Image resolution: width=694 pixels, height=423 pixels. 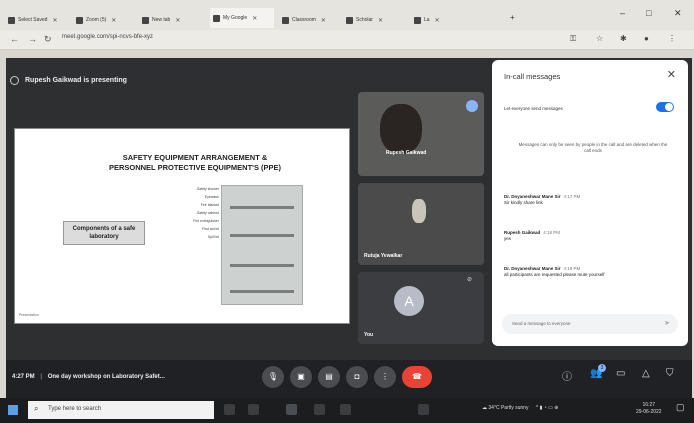 I want to click on notification-icon: ▢, so click(x=680, y=407).